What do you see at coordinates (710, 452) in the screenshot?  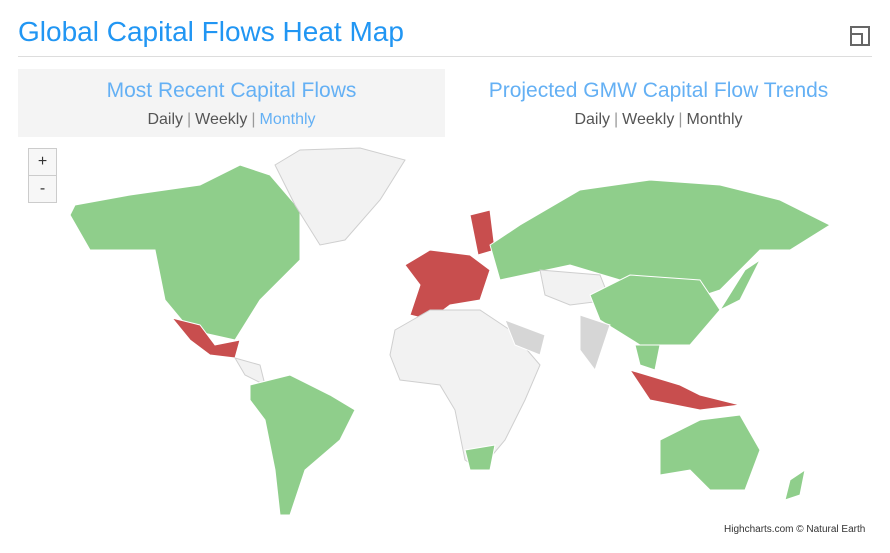 I see `region-australia` at bounding box center [710, 452].